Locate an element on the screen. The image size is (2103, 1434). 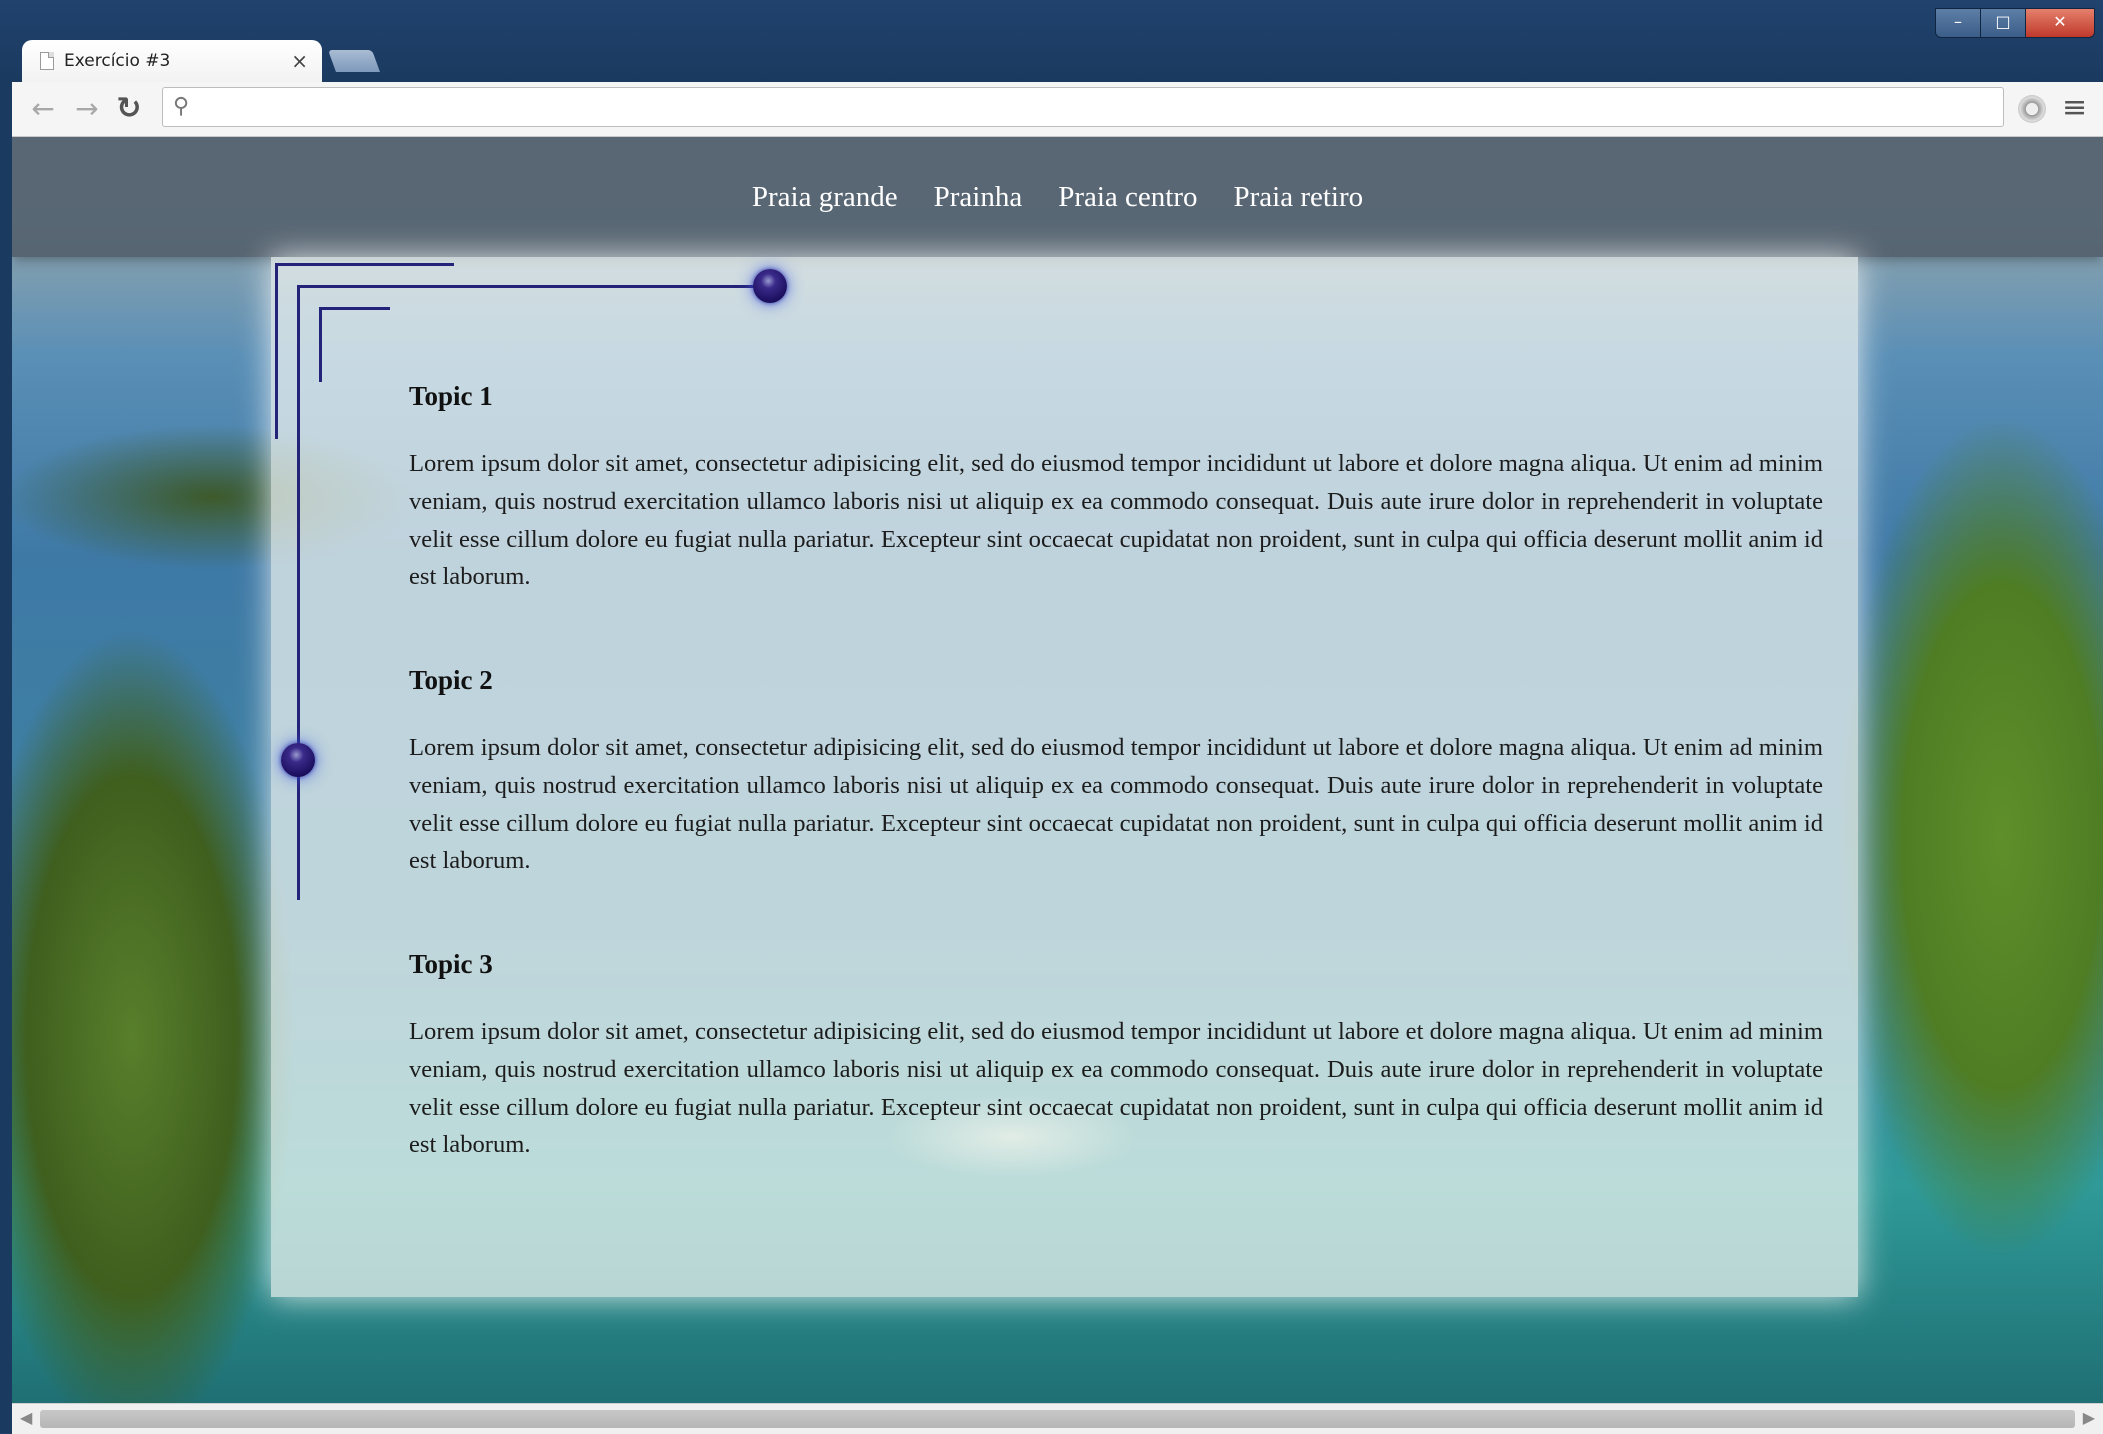
scroll-left-icon: ◀ is located at coordinates (26, 1417).